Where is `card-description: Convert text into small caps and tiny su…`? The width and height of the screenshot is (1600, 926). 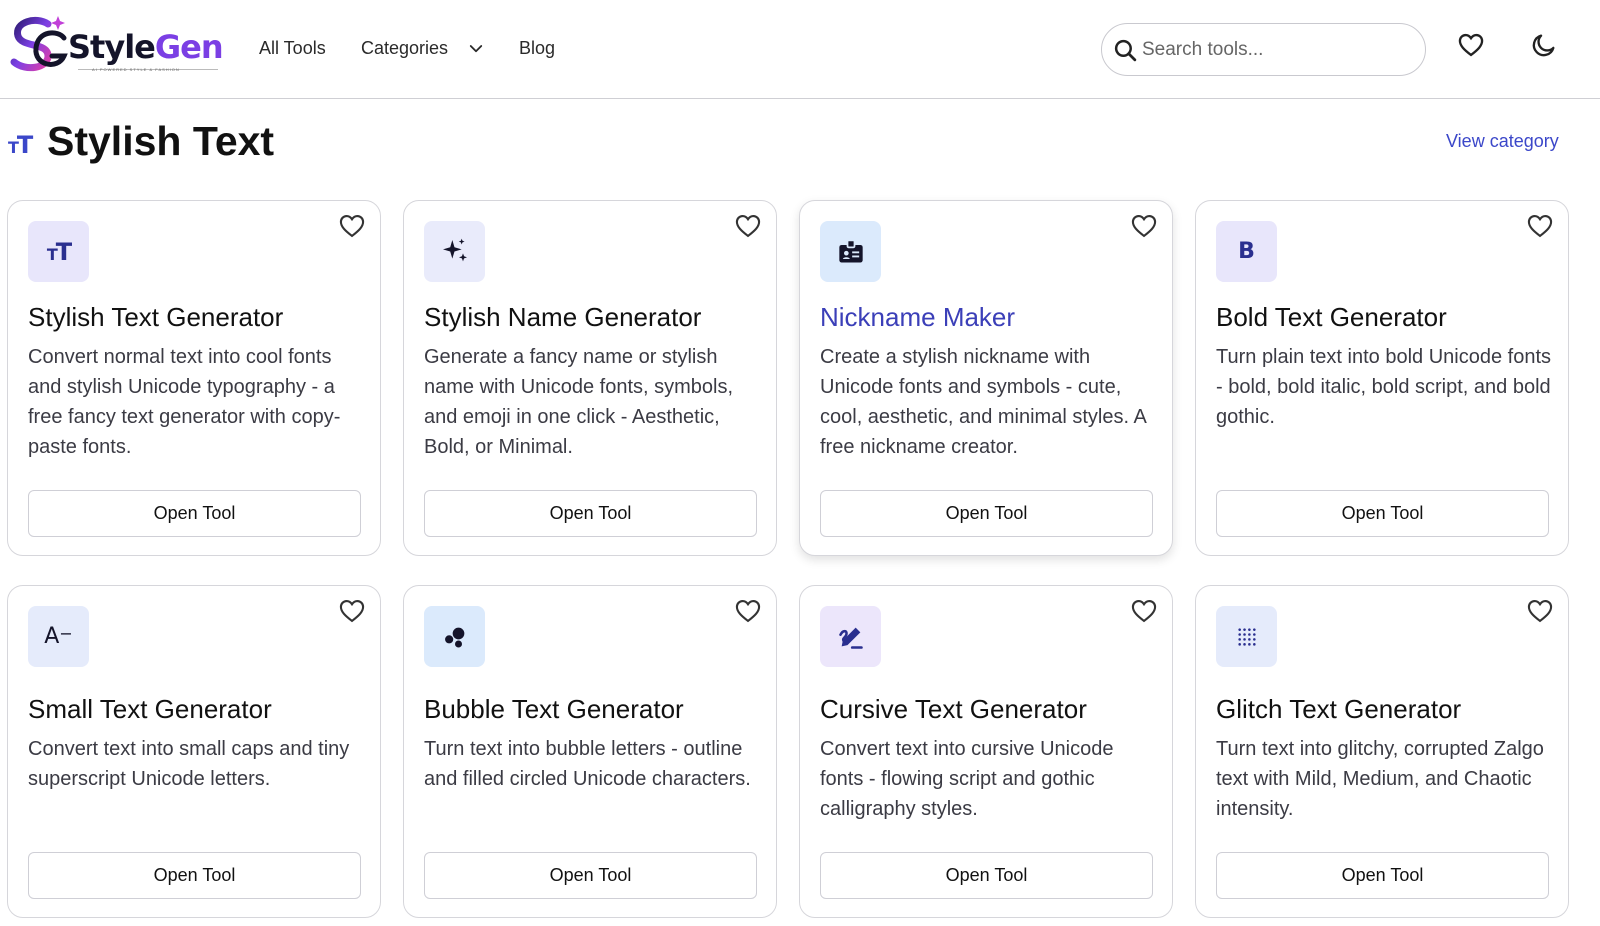 card-description: Convert text into small caps and tiny su… is located at coordinates (189, 764).